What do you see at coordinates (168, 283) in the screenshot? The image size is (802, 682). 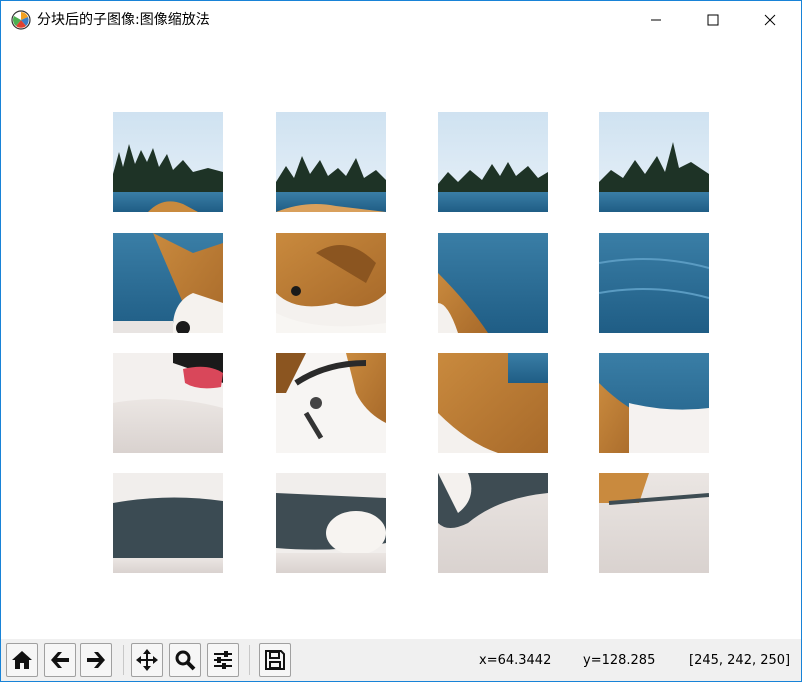 I see `subimage-r2c1` at bounding box center [168, 283].